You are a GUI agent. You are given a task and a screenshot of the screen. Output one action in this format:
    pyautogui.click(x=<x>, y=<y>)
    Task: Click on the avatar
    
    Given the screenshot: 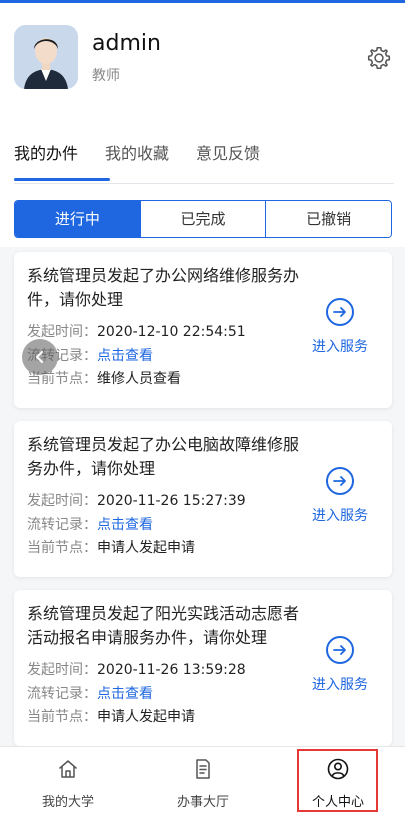 What is the action you would take?
    pyautogui.click(x=46, y=57)
    